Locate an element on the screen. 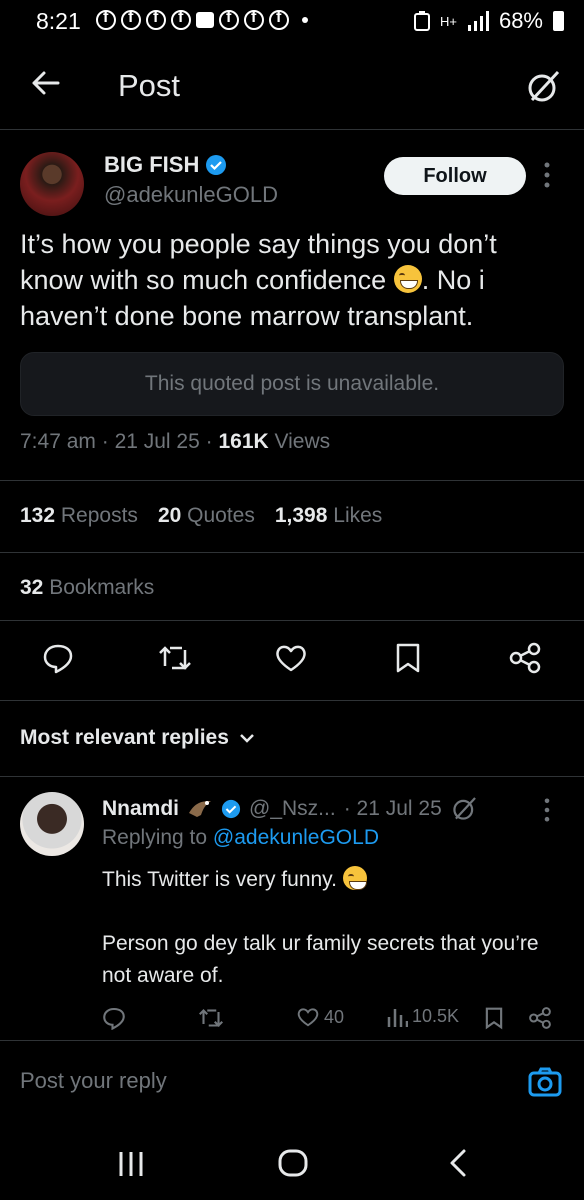 This screenshot has height=1200, width=584. post-text-line: know with so much confidence . No i is located at coordinates (294, 280).